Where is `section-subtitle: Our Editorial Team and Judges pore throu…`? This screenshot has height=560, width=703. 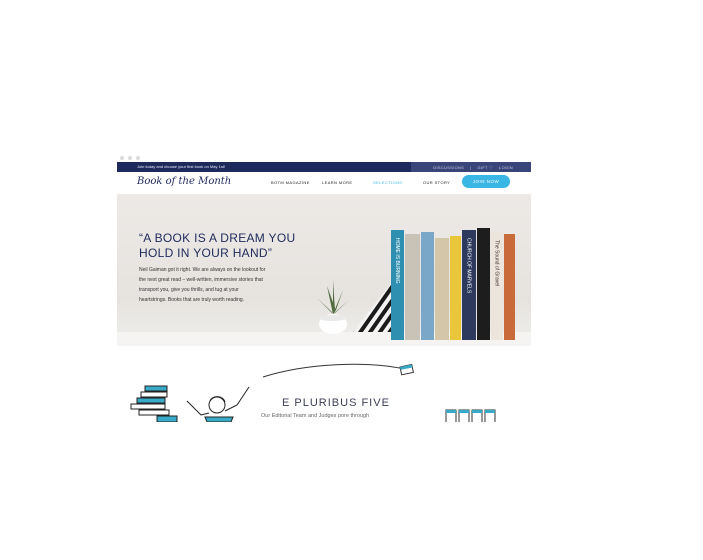
section-subtitle: Our Editorial Team and Judges pore throu… is located at coordinates (315, 416).